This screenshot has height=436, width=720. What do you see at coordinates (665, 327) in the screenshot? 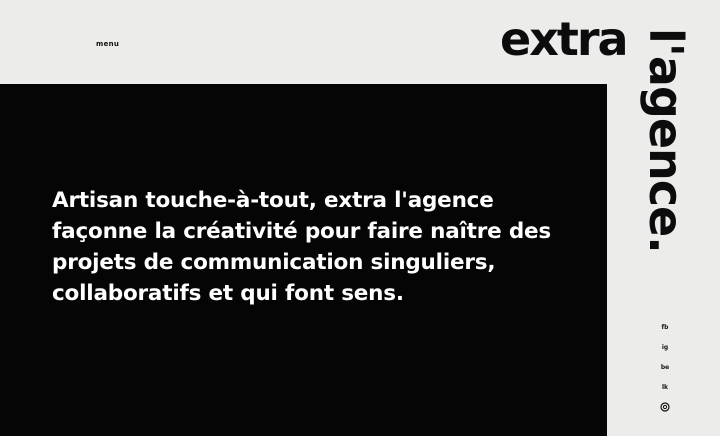
I see `social-link-fb: fb` at bounding box center [665, 327].